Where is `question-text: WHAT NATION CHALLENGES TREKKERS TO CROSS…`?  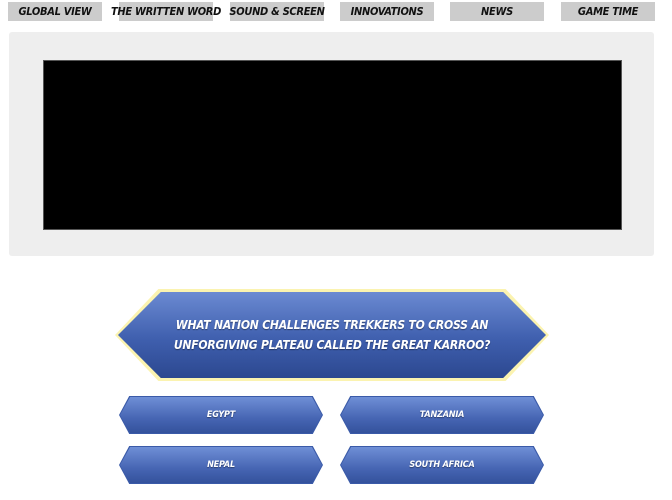
question-text: WHAT NATION CHALLENGES TREKKERS TO CROSS… is located at coordinates (332, 335).